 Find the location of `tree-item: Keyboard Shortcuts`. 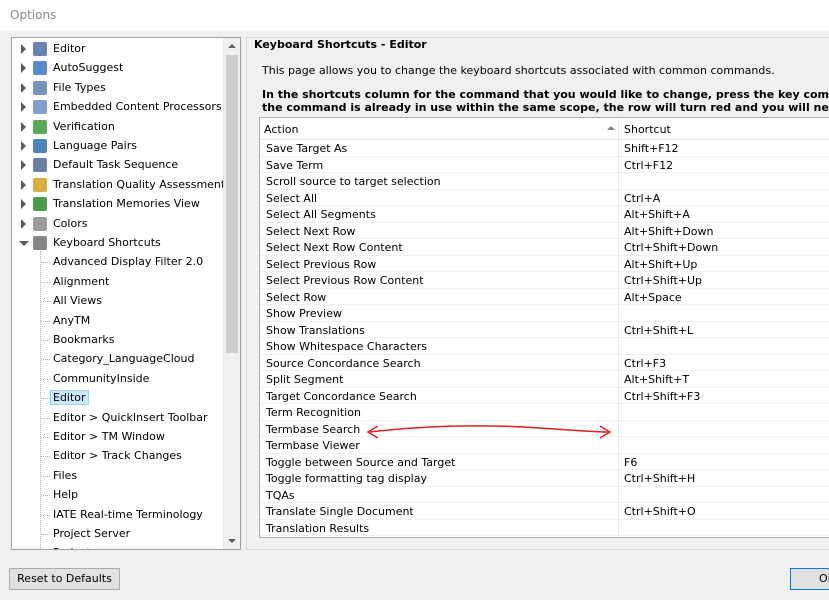

tree-item: Keyboard Shortcuts is located at coordinates (118, 243).